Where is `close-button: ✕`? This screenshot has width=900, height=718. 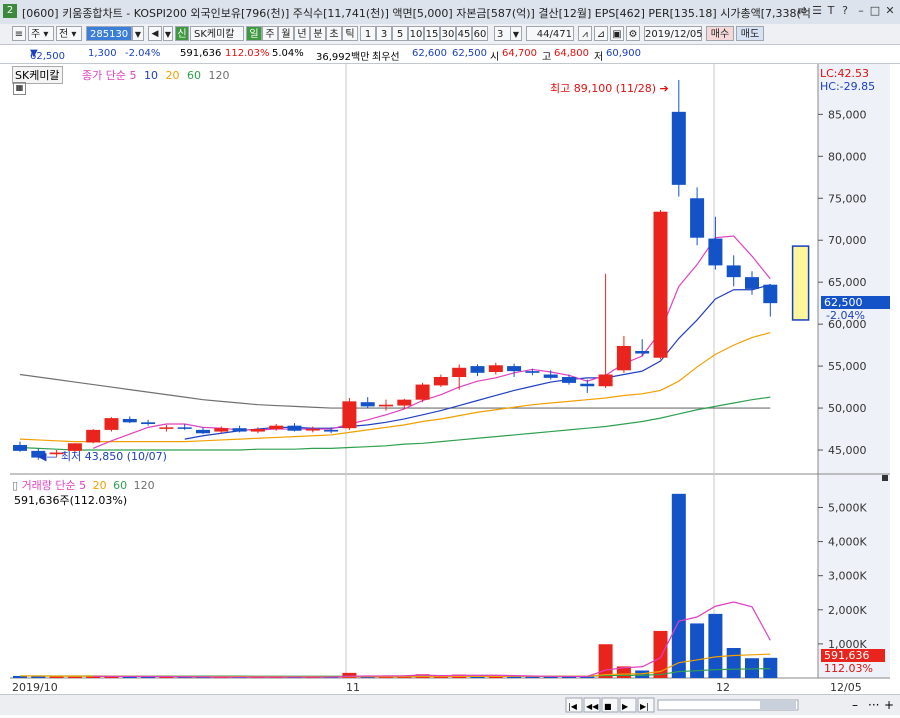 close-button: ✕ is located at coordinates (890, 11).